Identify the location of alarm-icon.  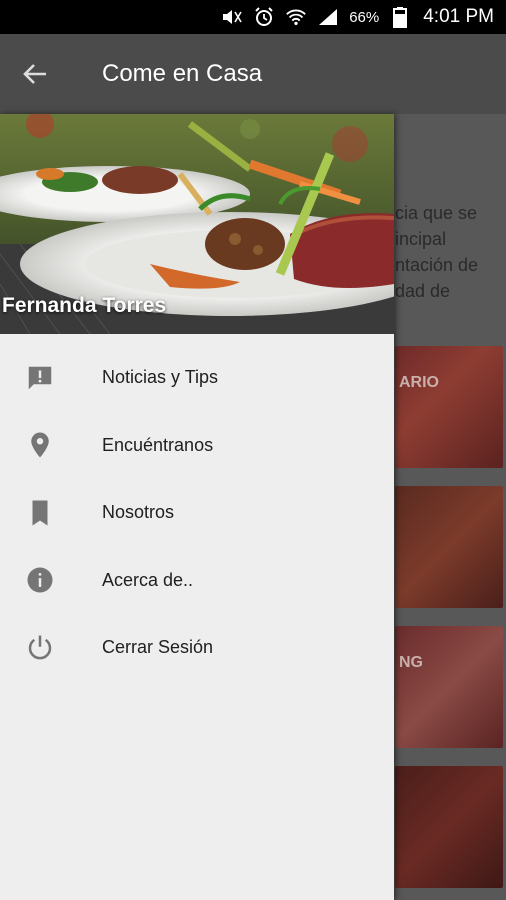
(264, 17).